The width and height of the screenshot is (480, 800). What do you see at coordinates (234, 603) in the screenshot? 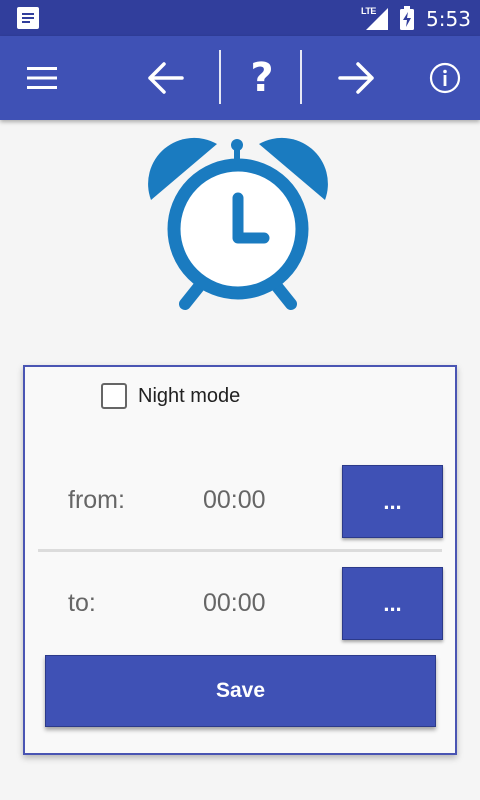
I see `to-time: 00:00` at bounding box center [234, 603].